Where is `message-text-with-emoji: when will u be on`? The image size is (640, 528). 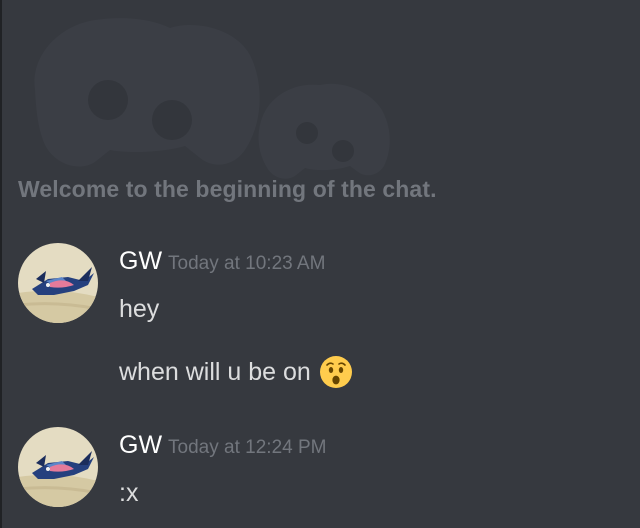 message-text-with-emoji: when will u be on is located at coordinates (236, 375).